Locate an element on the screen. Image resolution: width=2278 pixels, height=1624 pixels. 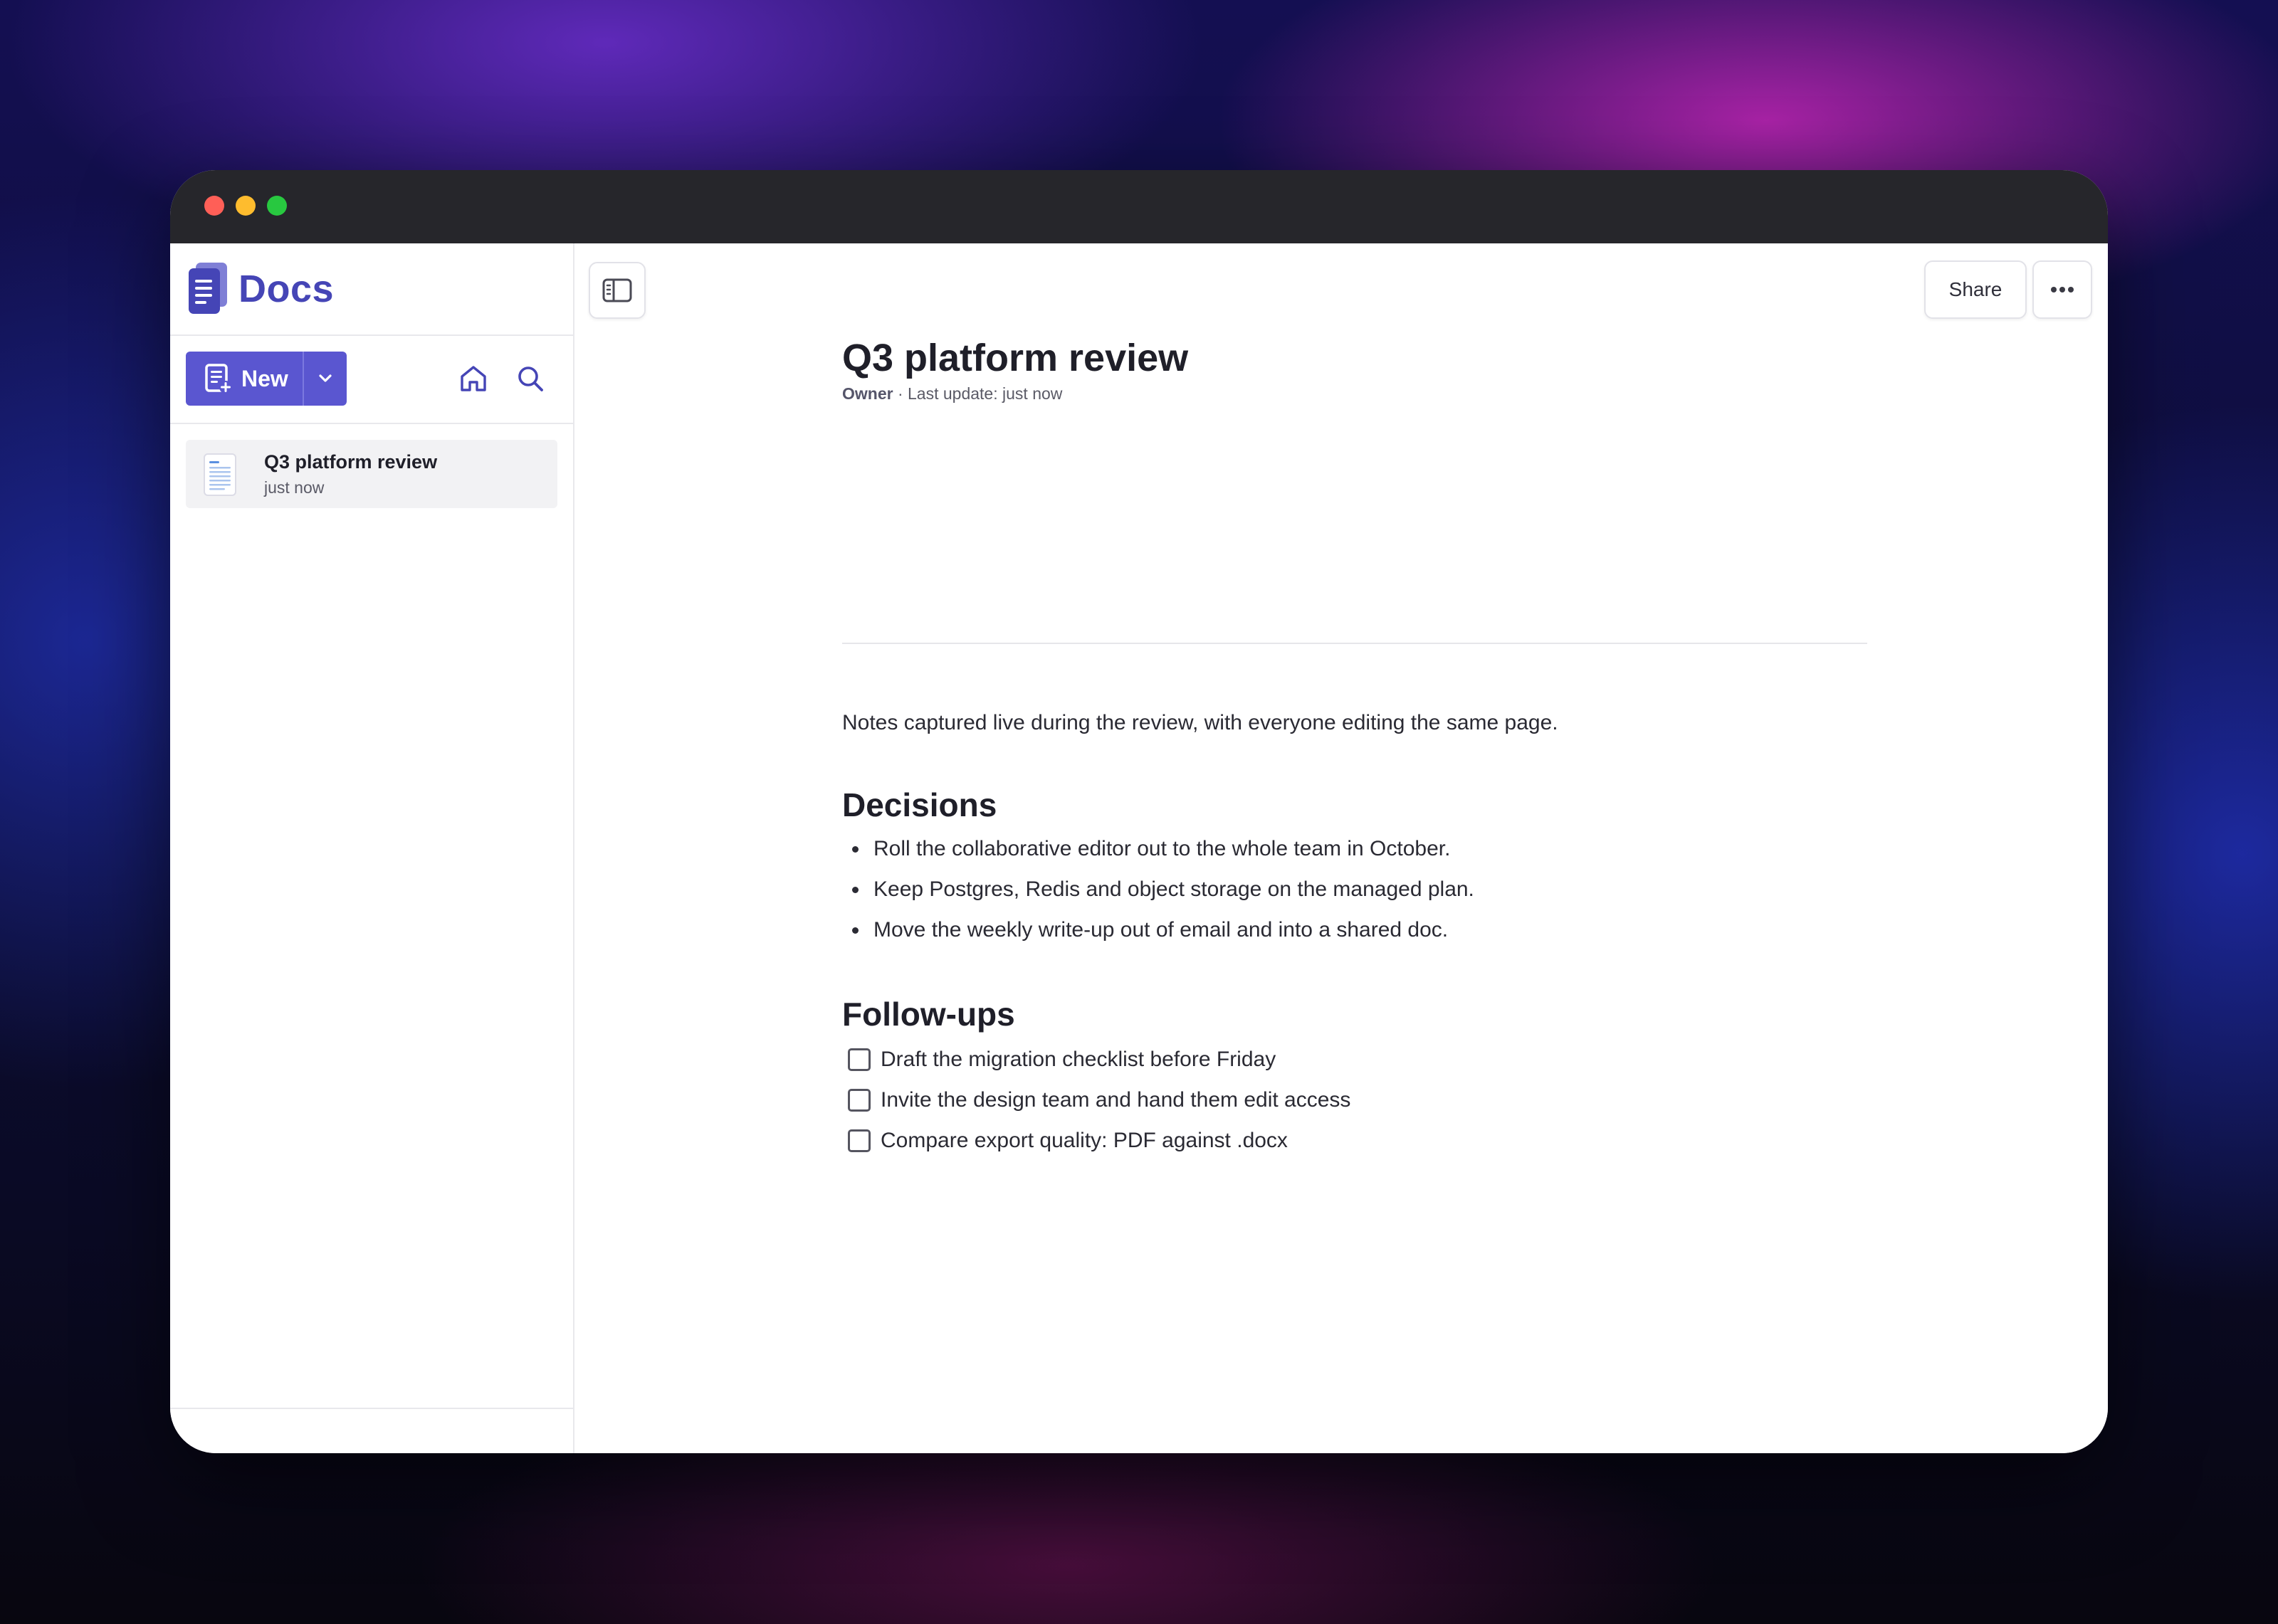
title-divider is located at coordinates (1354, 643).